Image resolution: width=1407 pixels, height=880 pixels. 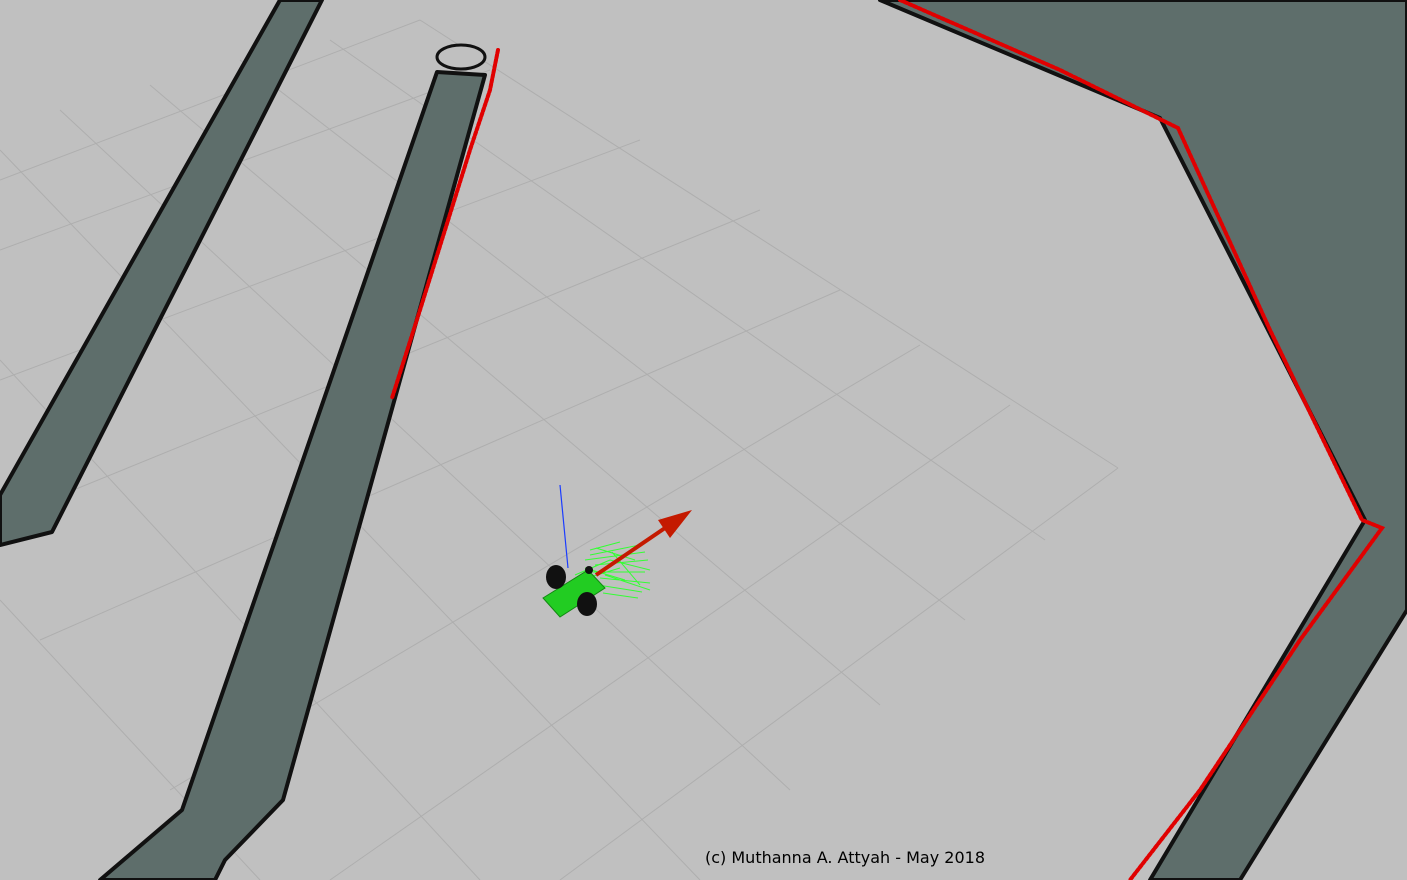 What do you see at coordinates (461, 57) in the screenshot?
I see `pillar` at bounding box center [461, 57].